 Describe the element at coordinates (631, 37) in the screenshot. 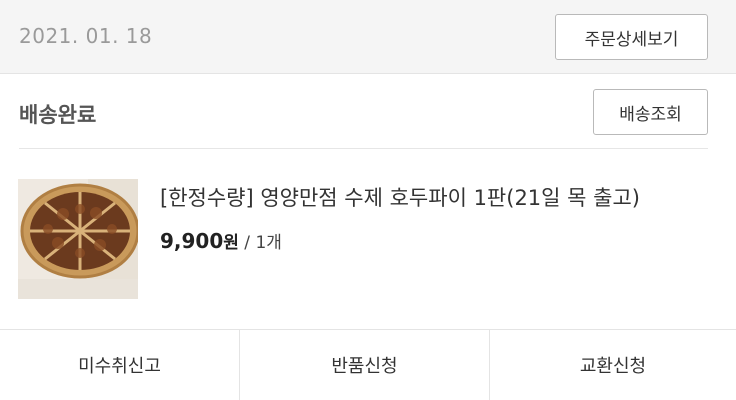

I see `order-detail-button: 주문상세보기` at that location.